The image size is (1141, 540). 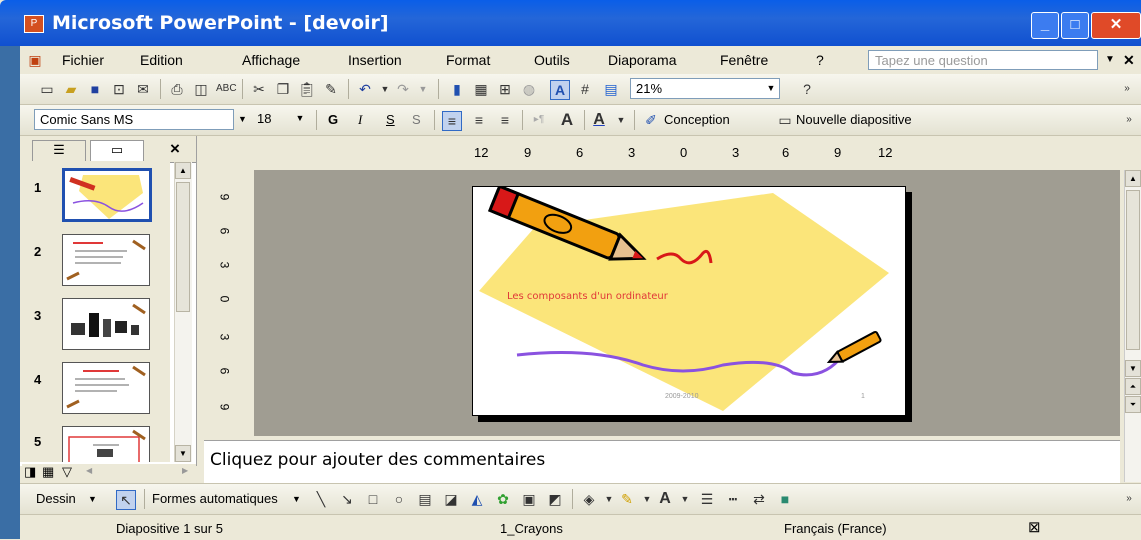 What do you see at coordinates (1133, 404) in the screenshot?
I see `next-slide-icon: ⏷` at bounding box center [1133, 404].